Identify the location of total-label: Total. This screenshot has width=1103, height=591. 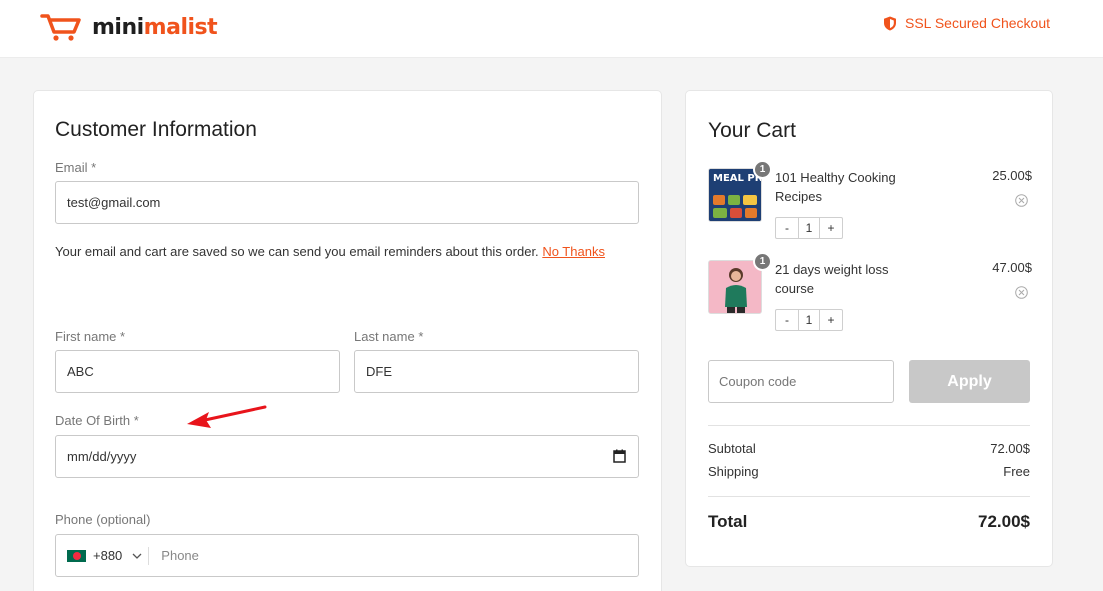
(728, 521).